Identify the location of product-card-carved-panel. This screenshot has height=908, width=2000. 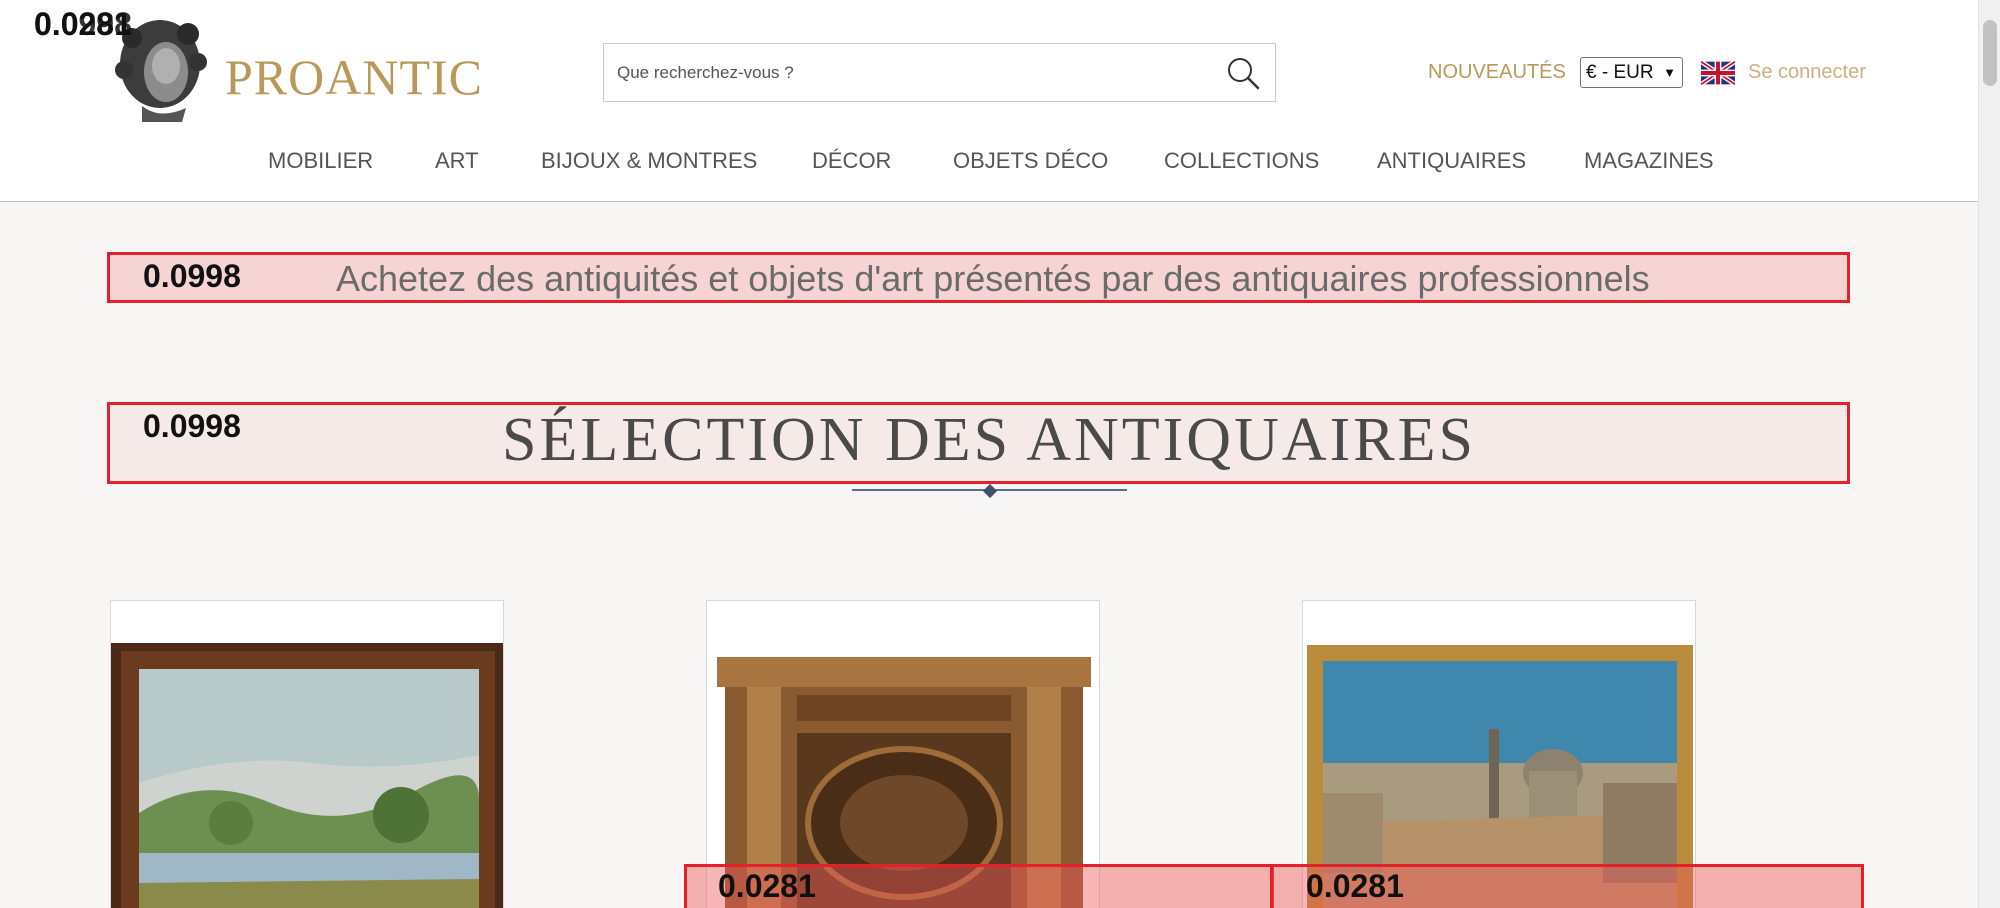
(903, 754).